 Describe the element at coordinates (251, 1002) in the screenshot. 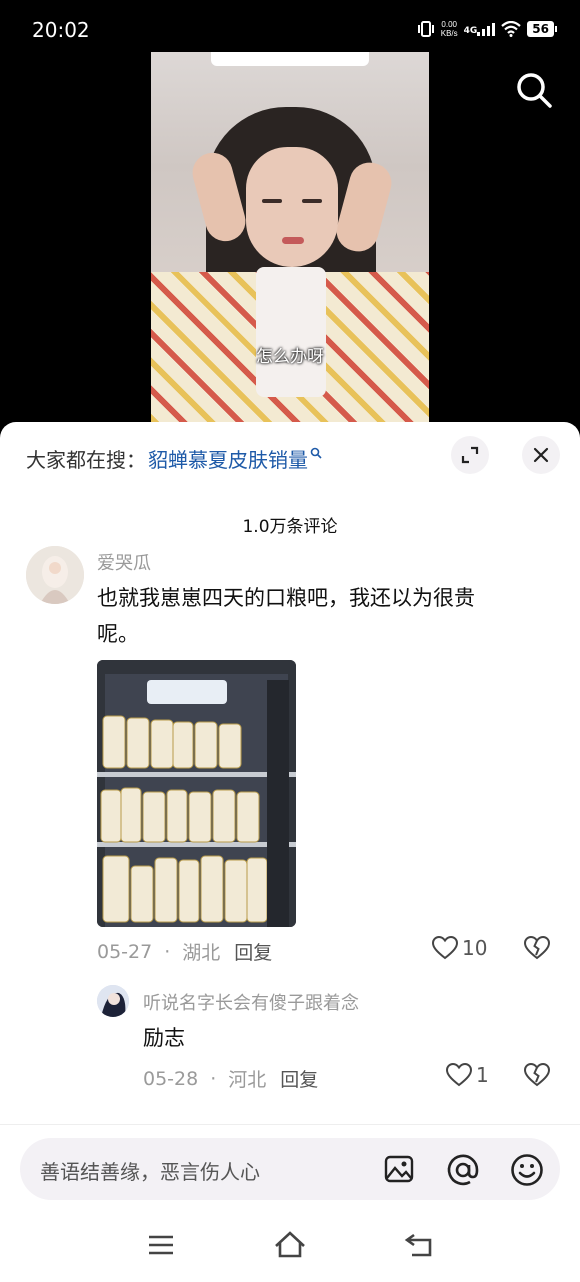

I see `reply-user: 听说名字长会有傻子跟着念` at that location.